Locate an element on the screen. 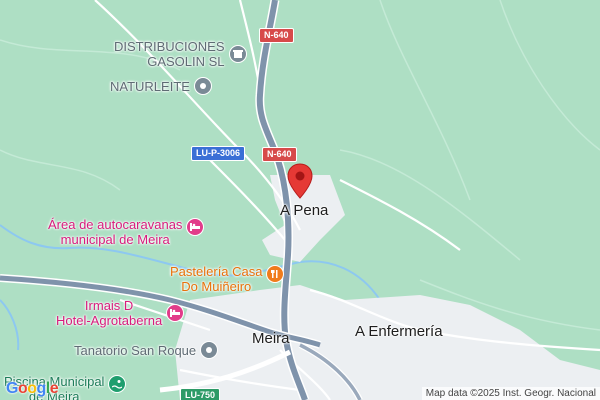 This screenshot has height=400, width=600. poi-label: Irmais D Hotel-Agrotaberna is located at coordinates (109, 313).